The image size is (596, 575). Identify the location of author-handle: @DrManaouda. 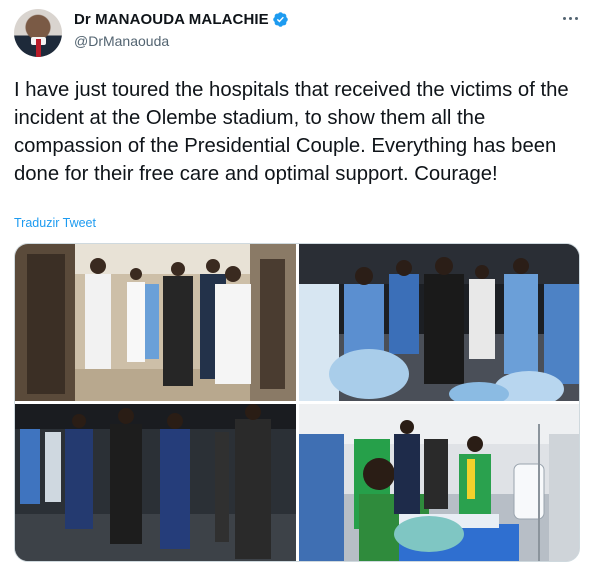
(121, 41).